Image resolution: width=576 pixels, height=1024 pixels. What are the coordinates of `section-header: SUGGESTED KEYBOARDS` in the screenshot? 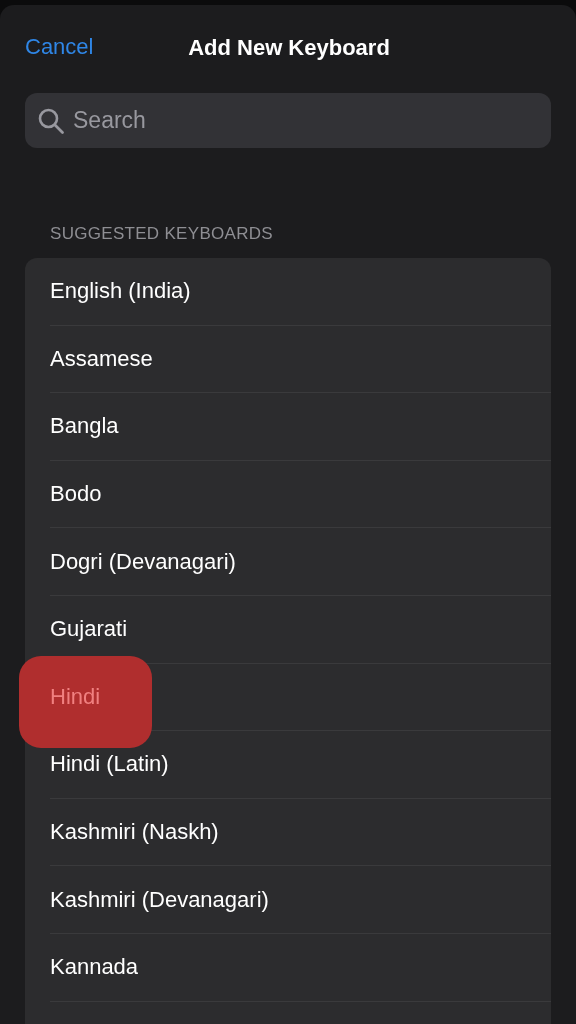 It's located at (161, 234).